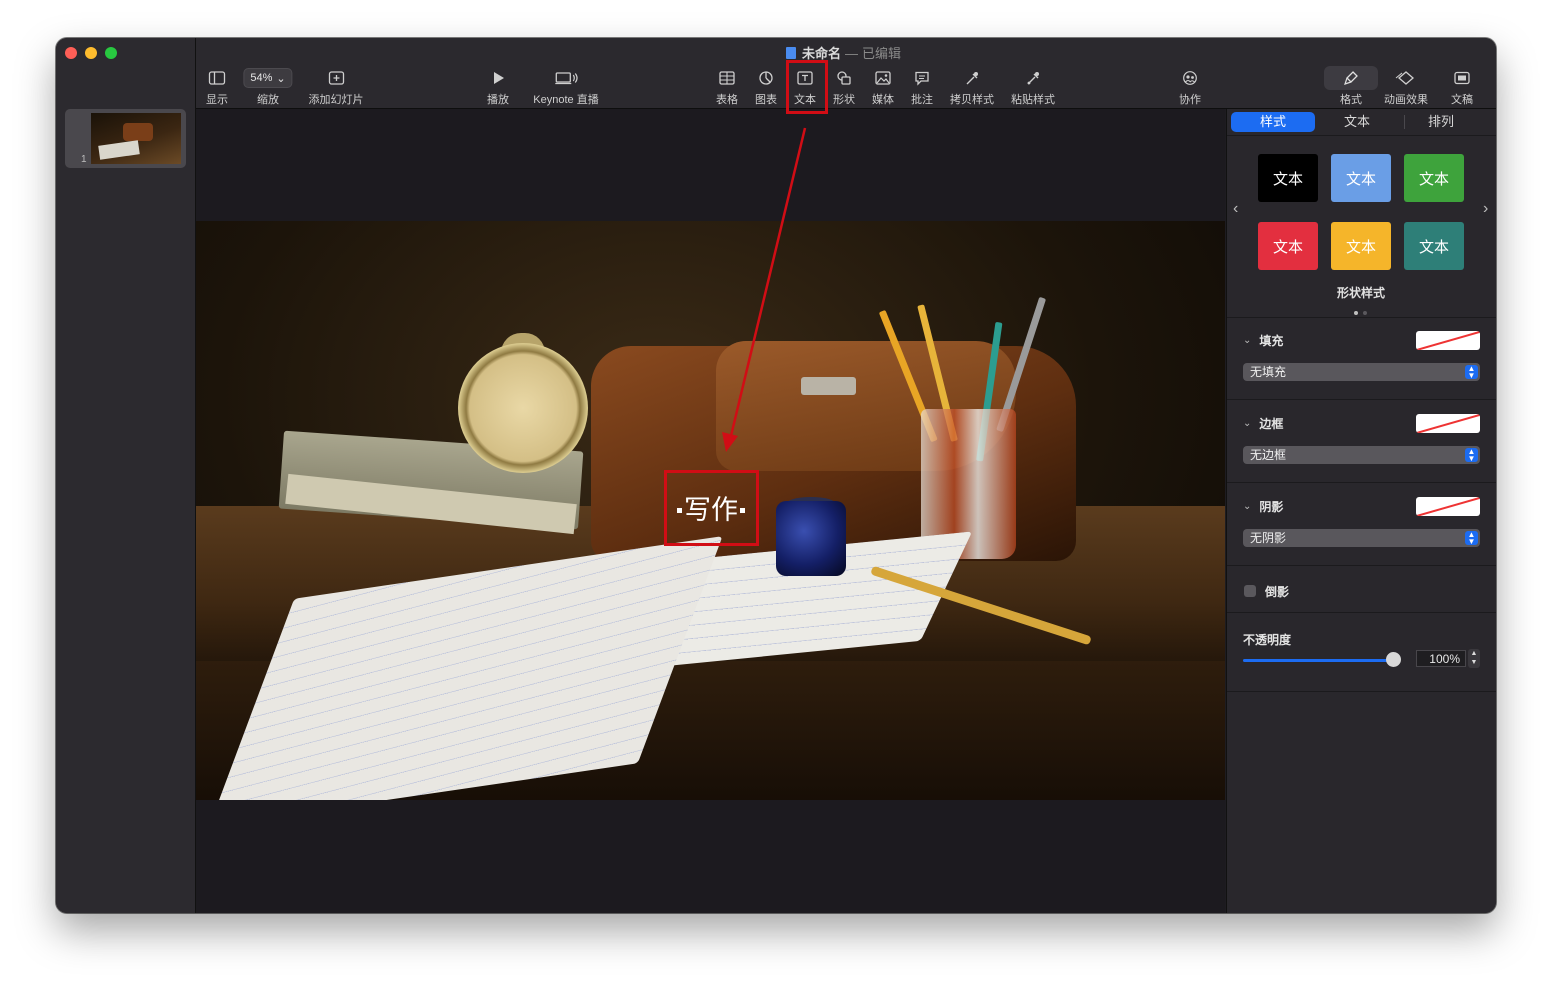  What do you see at coordinates (922, 78) in the screenshot?
I see `comment-icon` at bounding box center [922, 78].